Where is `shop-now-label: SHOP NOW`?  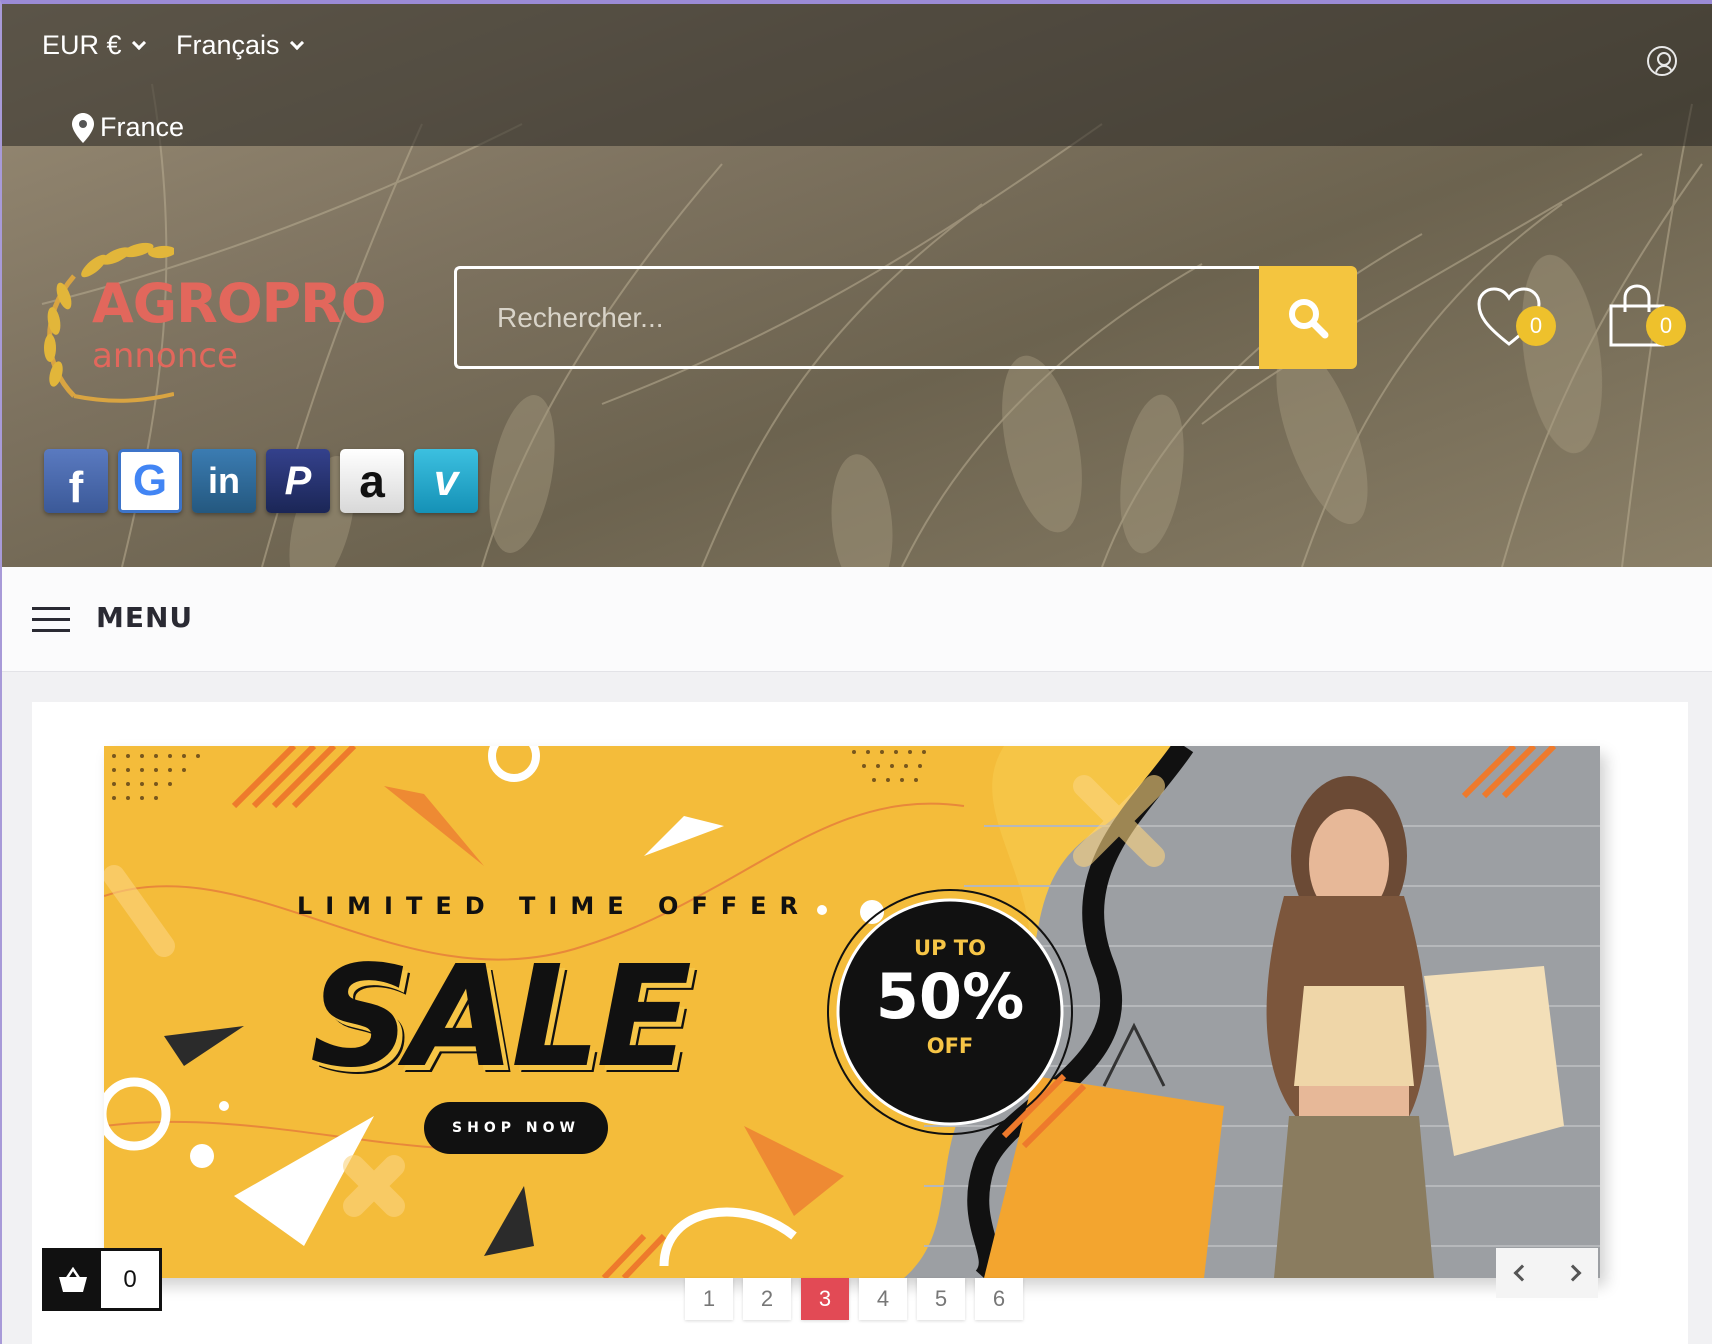 shop-now-label: SHOP NOW is located at coordinates (516, 1128).